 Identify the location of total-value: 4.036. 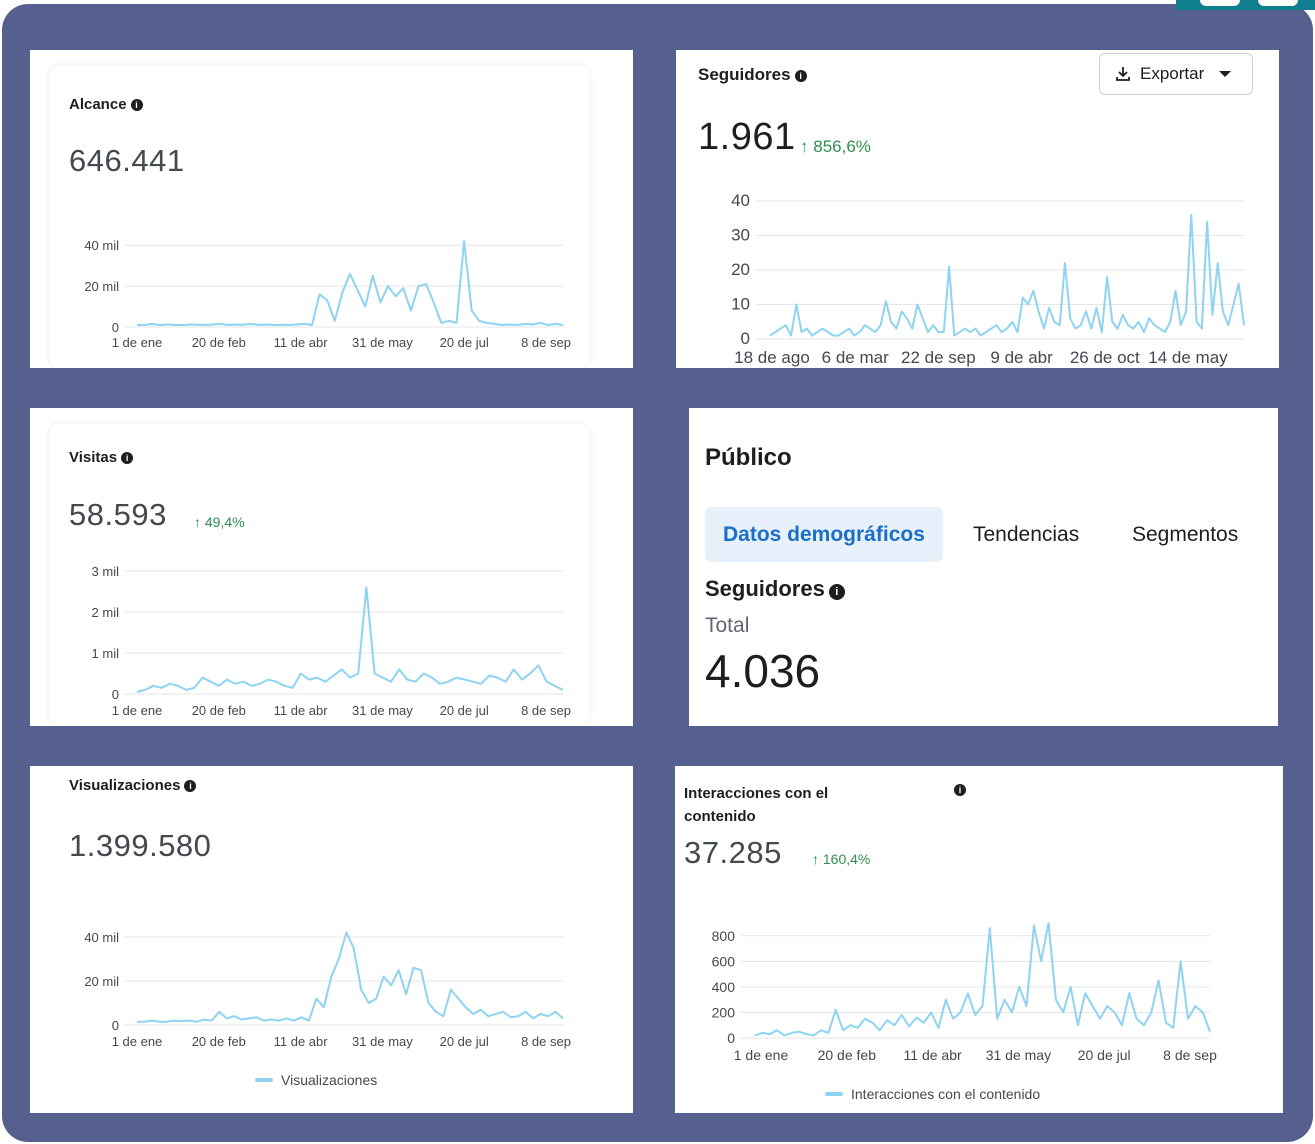
(763, 671).